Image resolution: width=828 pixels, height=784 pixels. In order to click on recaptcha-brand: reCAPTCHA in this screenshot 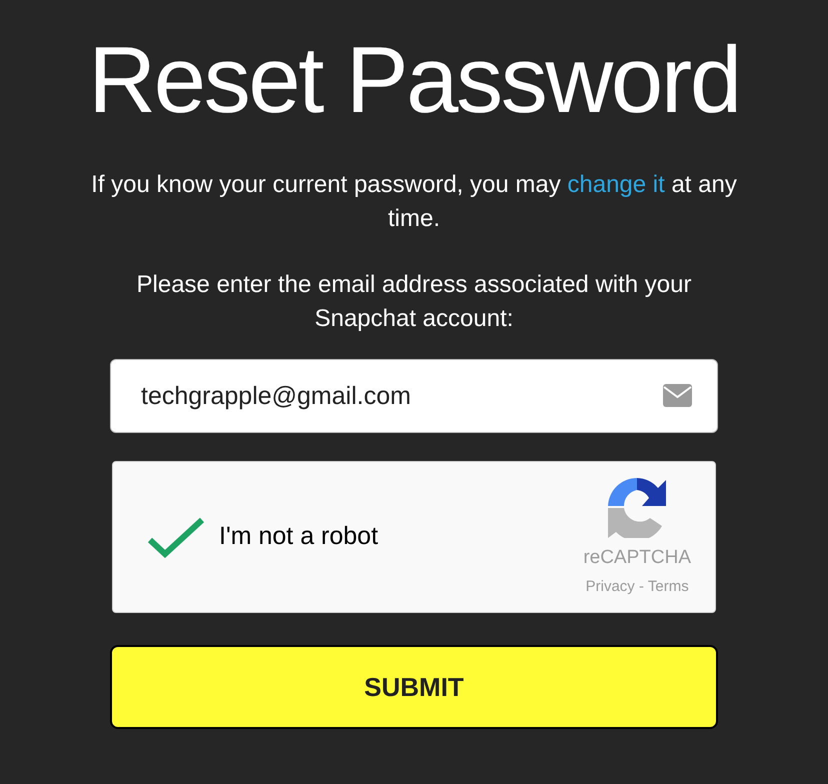, I will do `click(637, 558)`.